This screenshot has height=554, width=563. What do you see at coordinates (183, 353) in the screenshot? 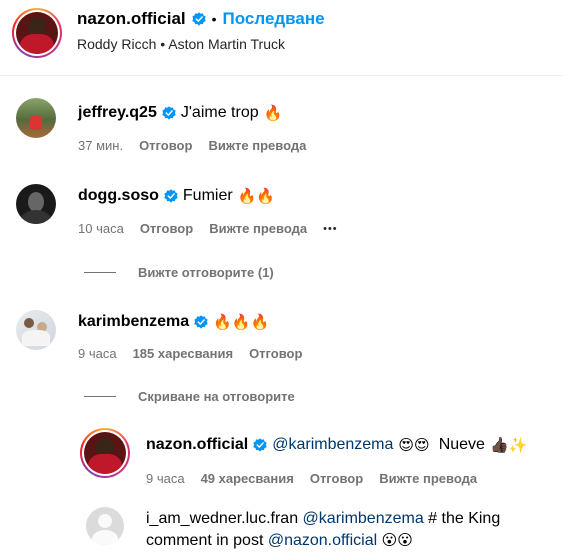
I see `likes-count: 185 харесвания` at bounding box center [183, 353].